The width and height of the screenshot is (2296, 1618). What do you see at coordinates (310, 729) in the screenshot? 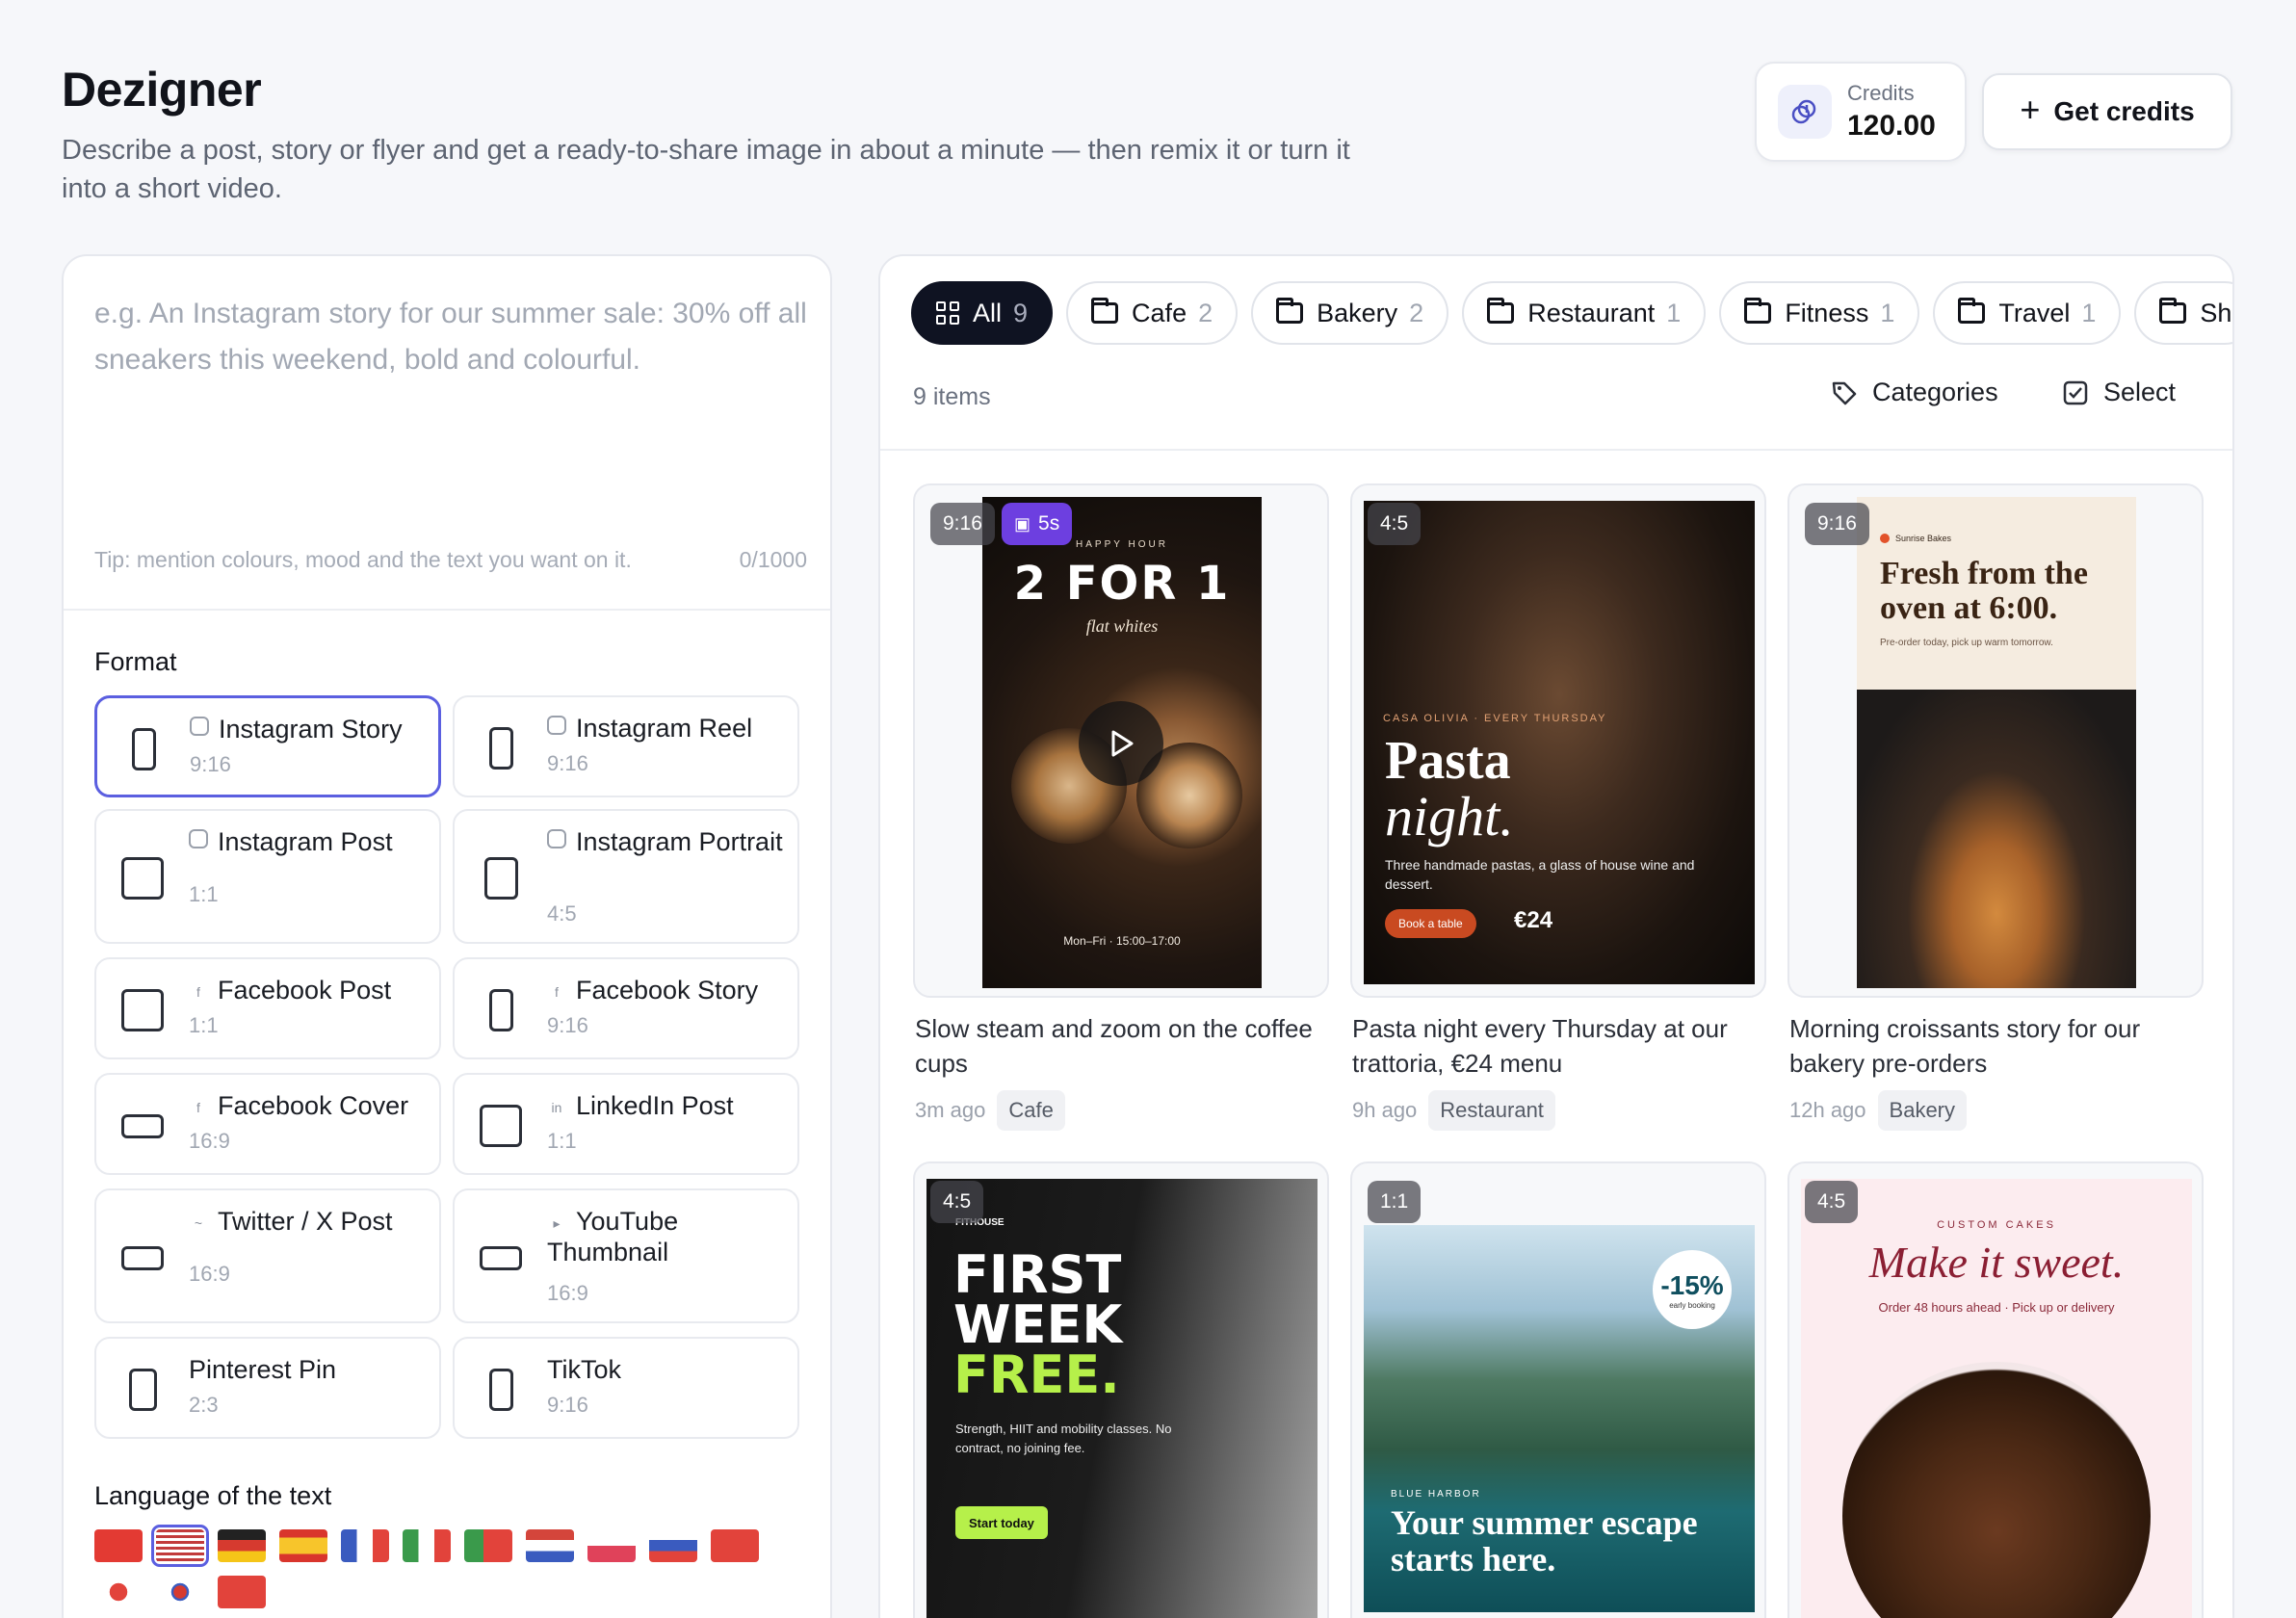
I see `format-name: Instagram Story` at bounding box center [310, 729].